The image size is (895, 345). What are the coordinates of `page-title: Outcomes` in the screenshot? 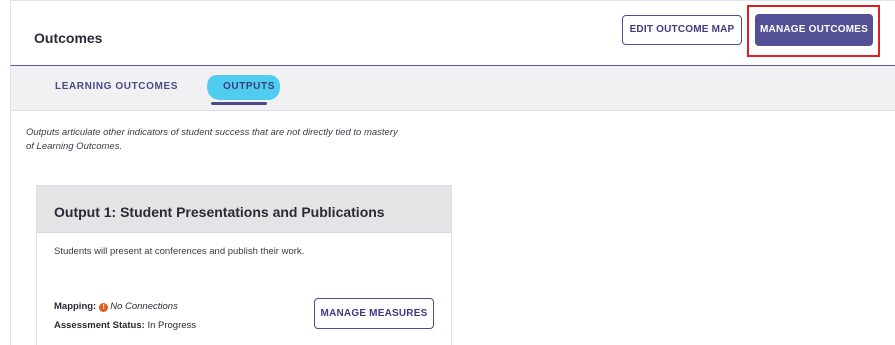 It's located at (68, 38).